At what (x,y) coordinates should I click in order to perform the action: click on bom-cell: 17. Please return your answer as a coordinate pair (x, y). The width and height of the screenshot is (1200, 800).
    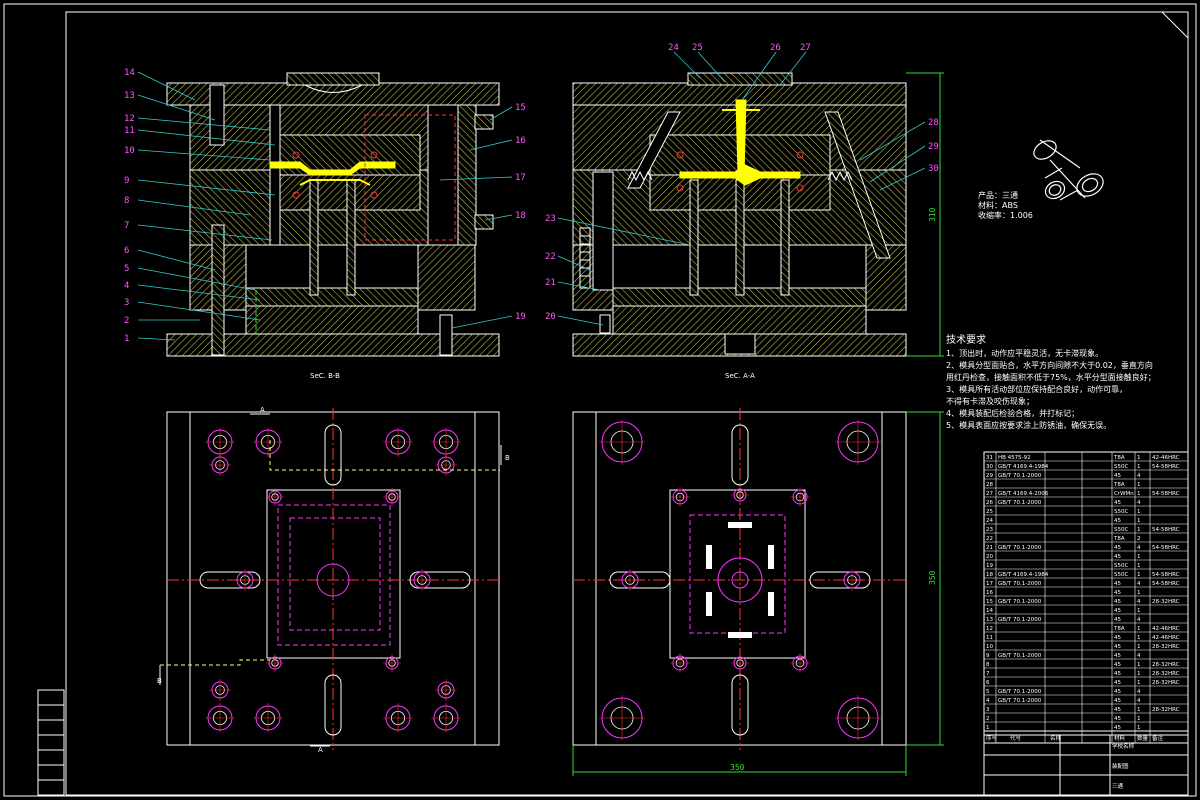
    Looking at the image, I should click on (989, 584).